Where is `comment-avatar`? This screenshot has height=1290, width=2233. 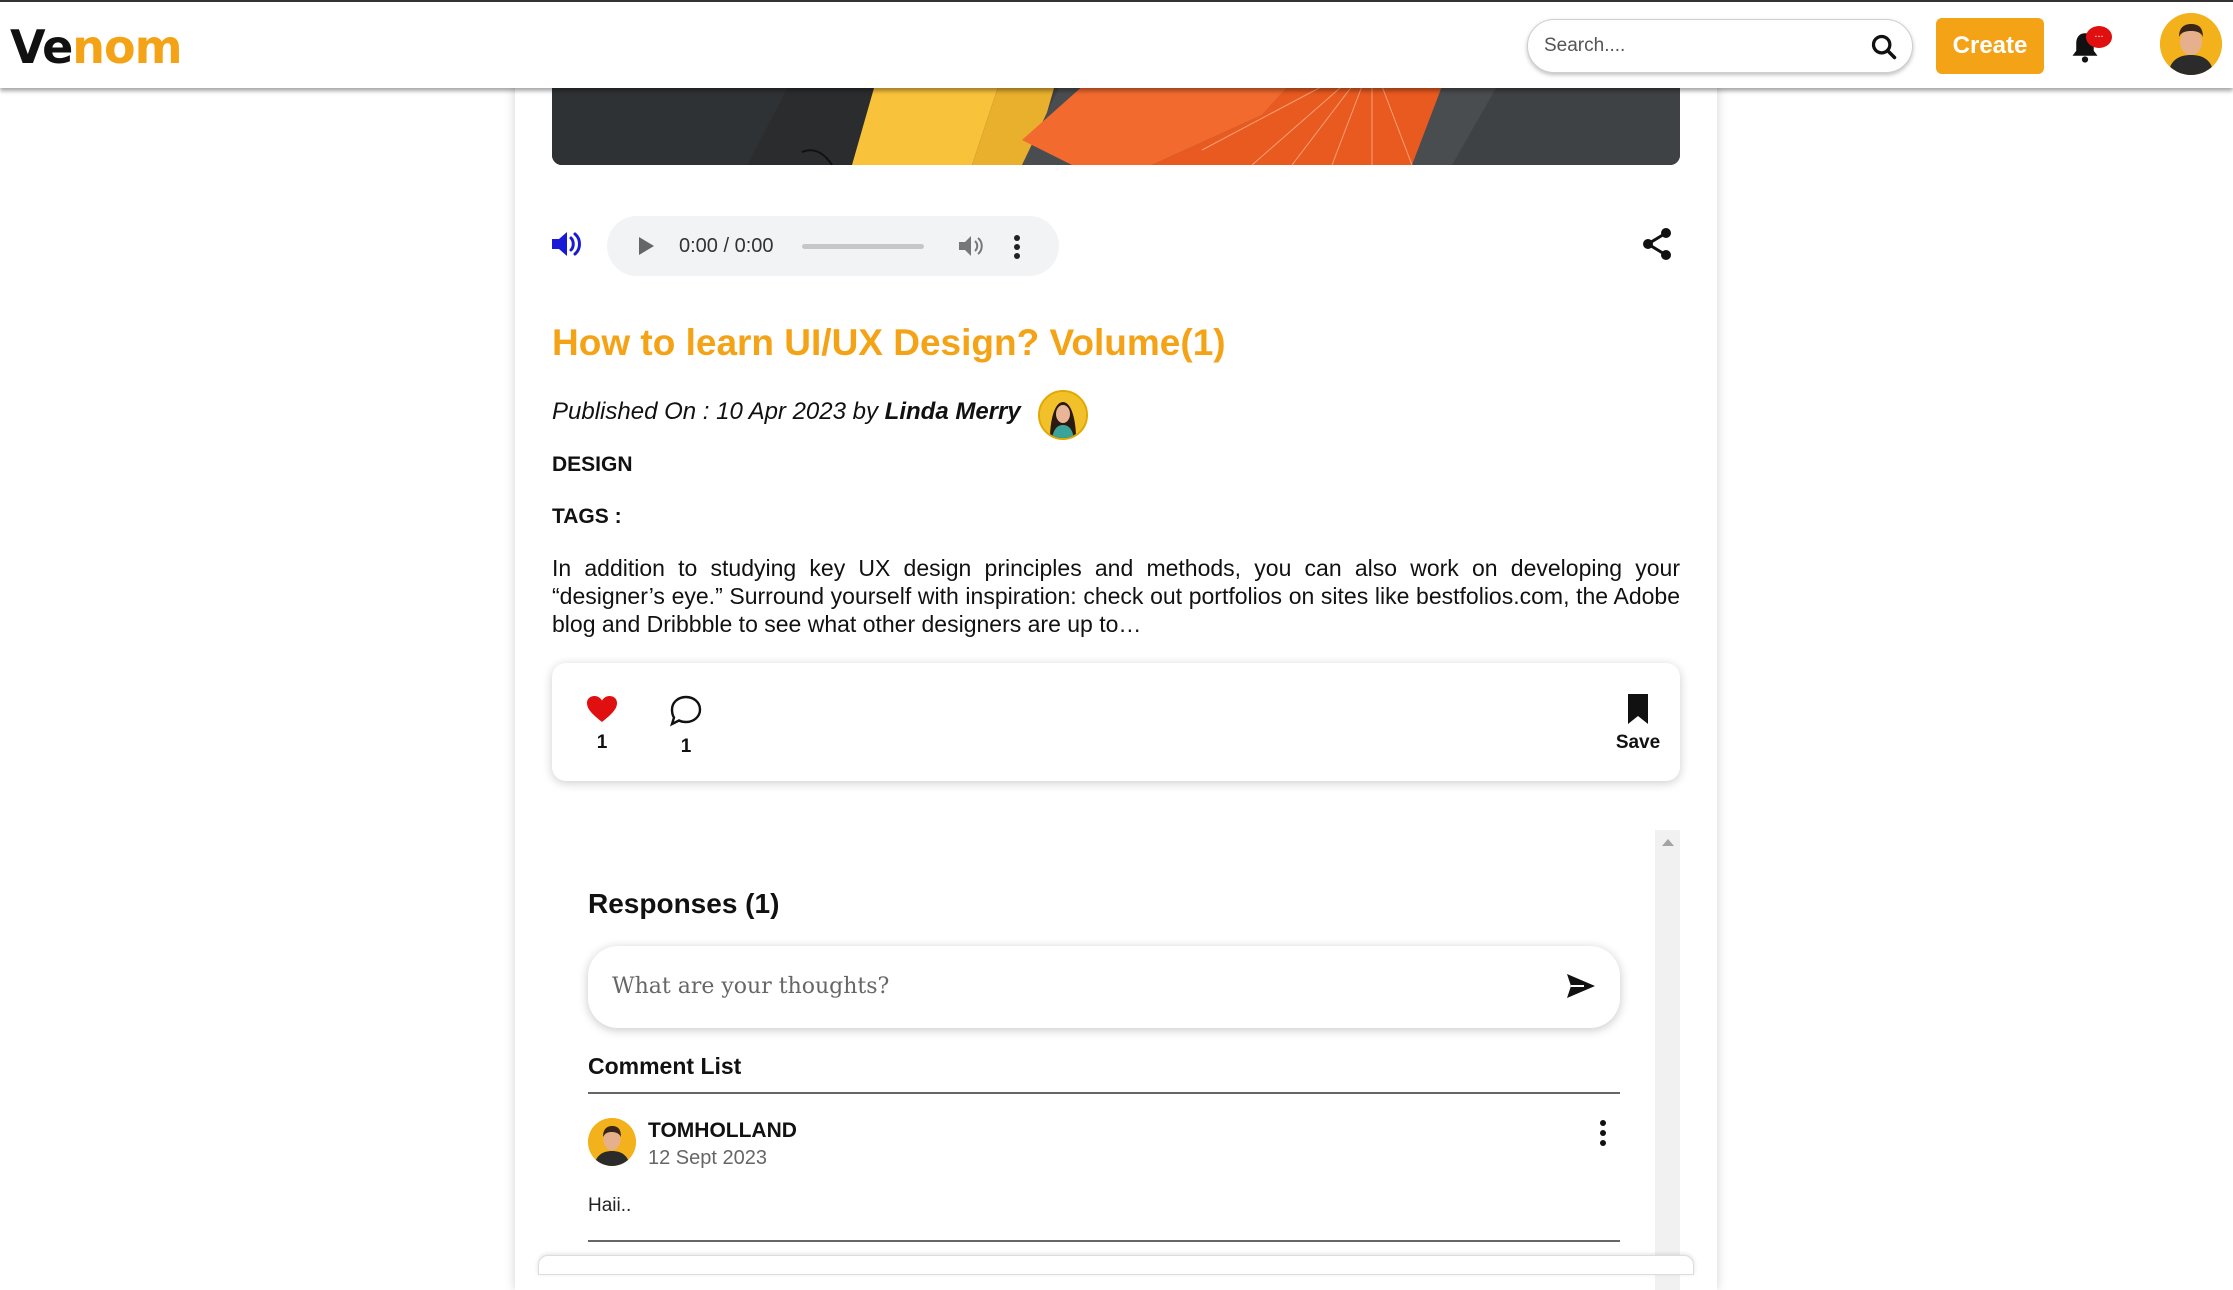 comment-avatar is located at coordinates (612, 1142).